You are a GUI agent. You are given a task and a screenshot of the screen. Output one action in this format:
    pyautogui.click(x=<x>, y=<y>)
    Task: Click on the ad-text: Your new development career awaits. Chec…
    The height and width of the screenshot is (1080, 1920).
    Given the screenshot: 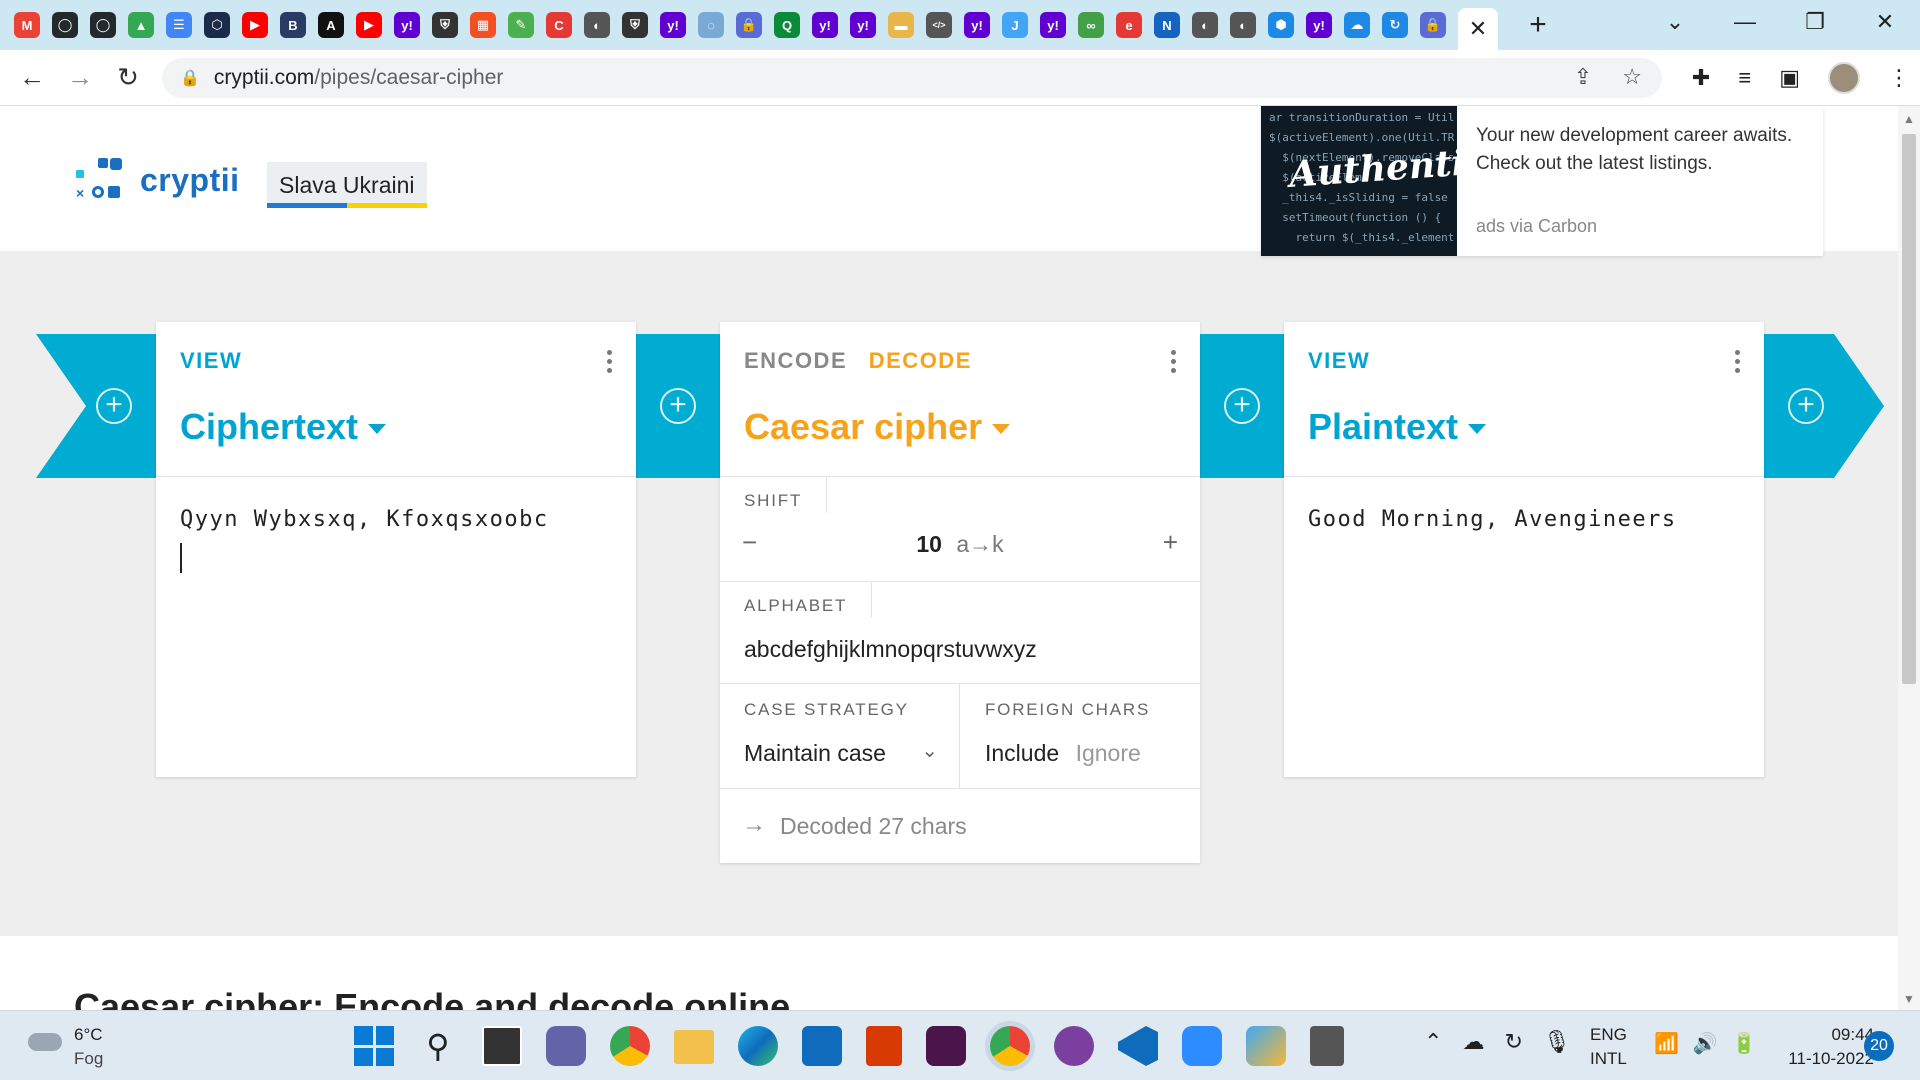 What is the action you would take?
    pyautogui.click(x=1646, y=150)
    